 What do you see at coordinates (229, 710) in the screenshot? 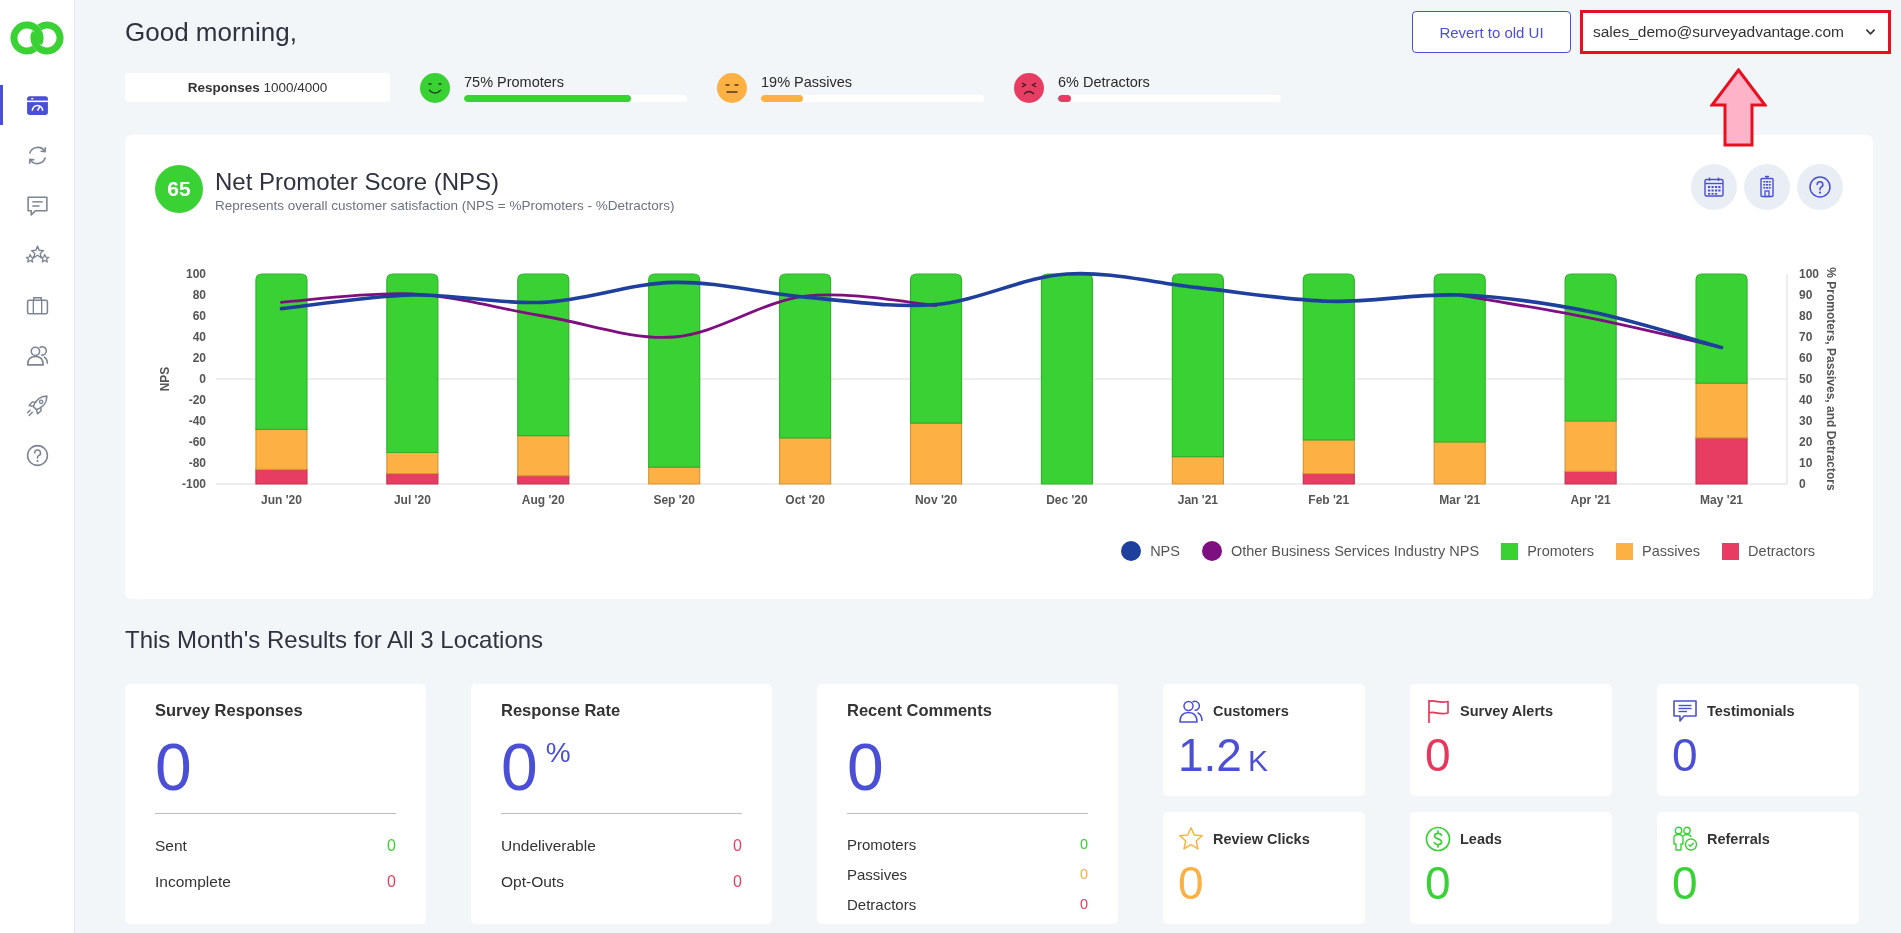
I see `card-title: Survey Responses` at bounding box center [229, 710].